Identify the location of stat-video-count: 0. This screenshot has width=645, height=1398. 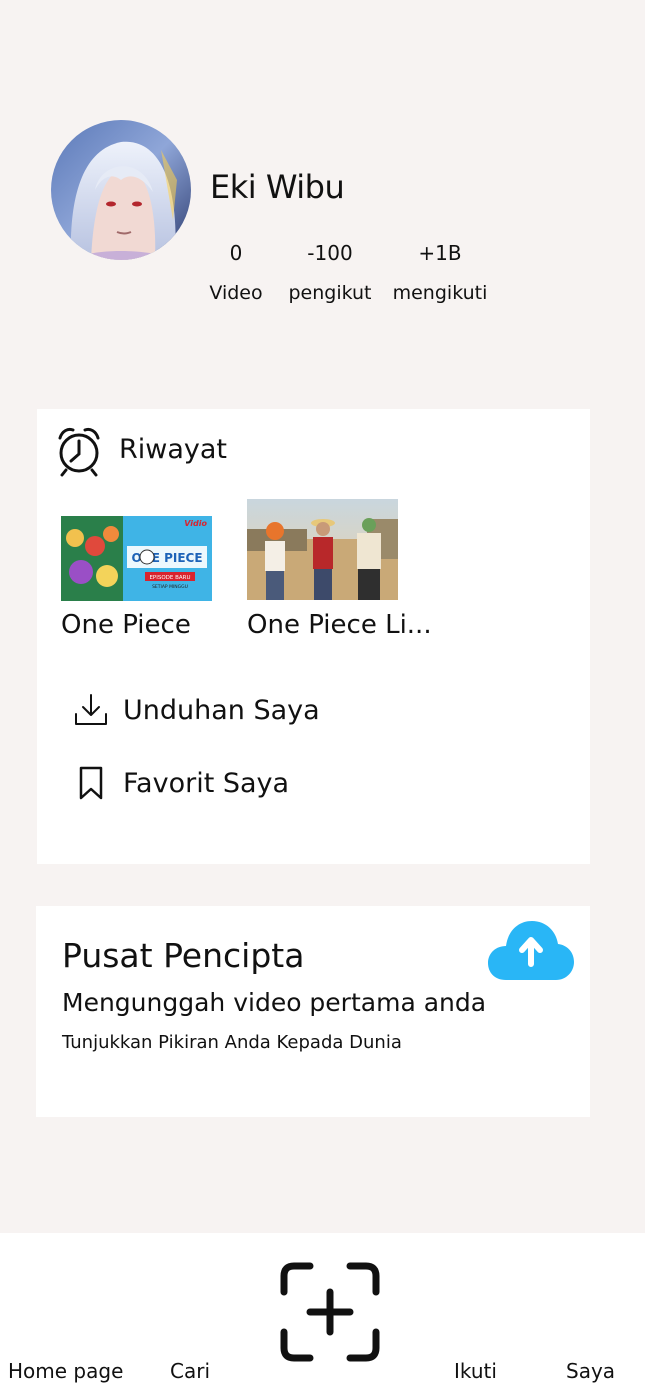
(236, 253).